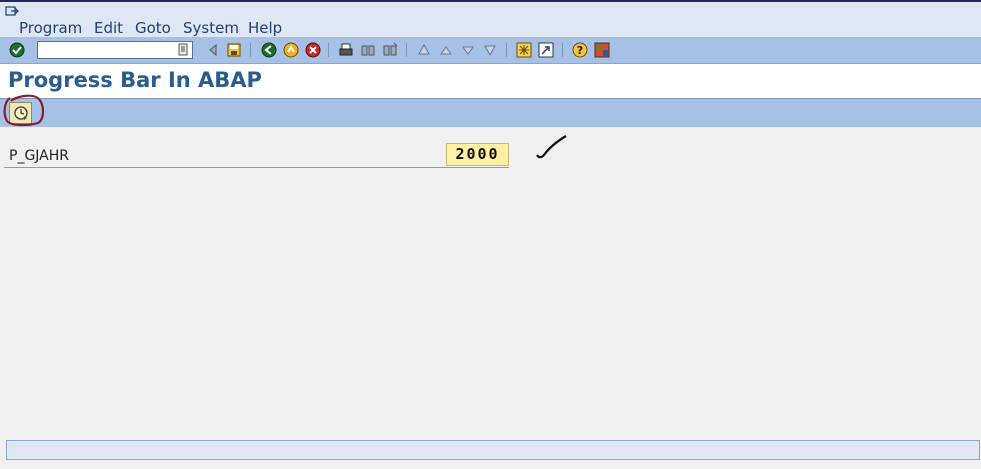 This screenshot has width=981, height=469. I want to click on menu-program: Program, so click(50, 28).